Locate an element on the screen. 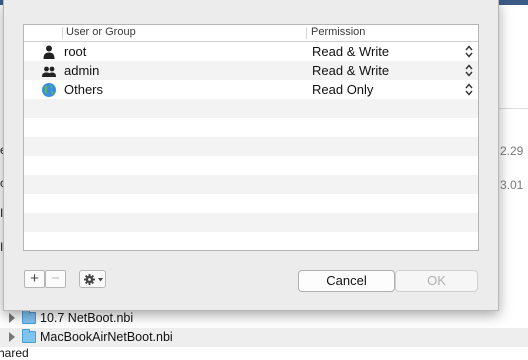 This screenshot has height=360, width=528. folder-name: 10.7 NetBoot.nbi is located at coordinates (87, 318).